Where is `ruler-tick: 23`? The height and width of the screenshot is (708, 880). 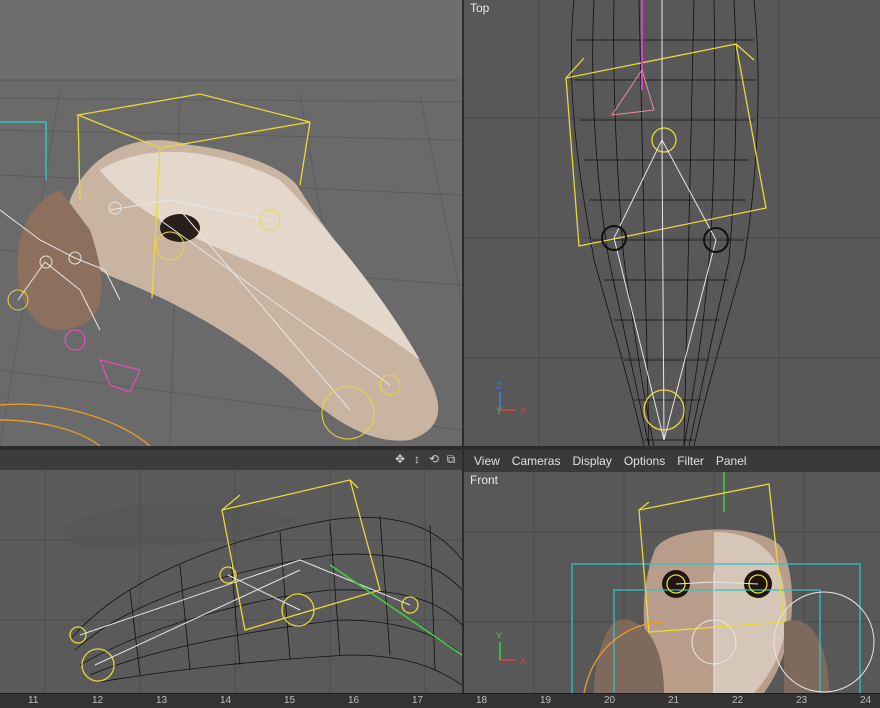
ruler-tick: 23 is located at coordinates (802, 700).